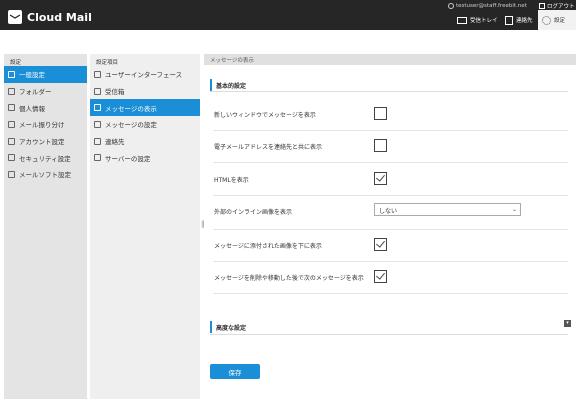 Image resolution: width=576 pixels, height=403 pixels. What do you see at coordinates (567, 323) in the screenshot?
I see `expand-icon: ▾` at bounding box center [567, 323].